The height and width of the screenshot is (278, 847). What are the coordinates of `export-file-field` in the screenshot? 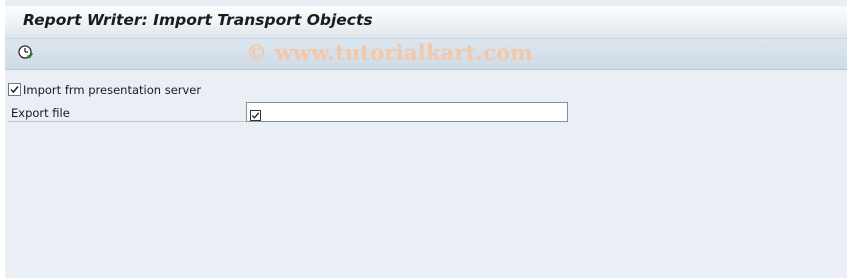 It's located at (407, 112).